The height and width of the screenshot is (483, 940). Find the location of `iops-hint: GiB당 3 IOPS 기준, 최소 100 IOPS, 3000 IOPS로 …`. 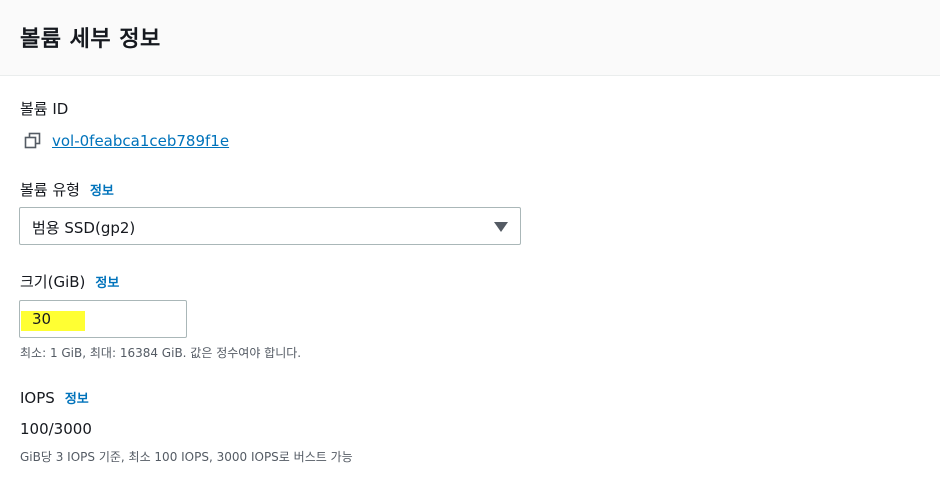

iops-hint: GiB당 3 IOPS 기준, 최소 100 IOPS, 3000 IOPS로 … is located at coordinates (186, 457).